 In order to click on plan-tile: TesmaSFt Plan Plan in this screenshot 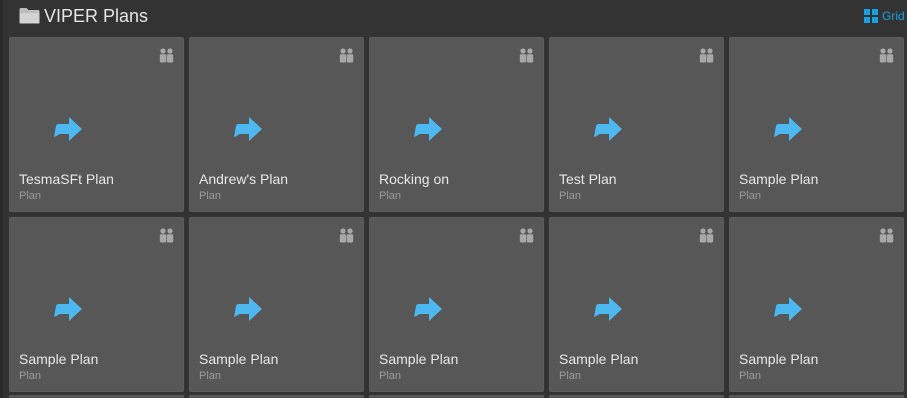, I will do `click(96, 124)`.